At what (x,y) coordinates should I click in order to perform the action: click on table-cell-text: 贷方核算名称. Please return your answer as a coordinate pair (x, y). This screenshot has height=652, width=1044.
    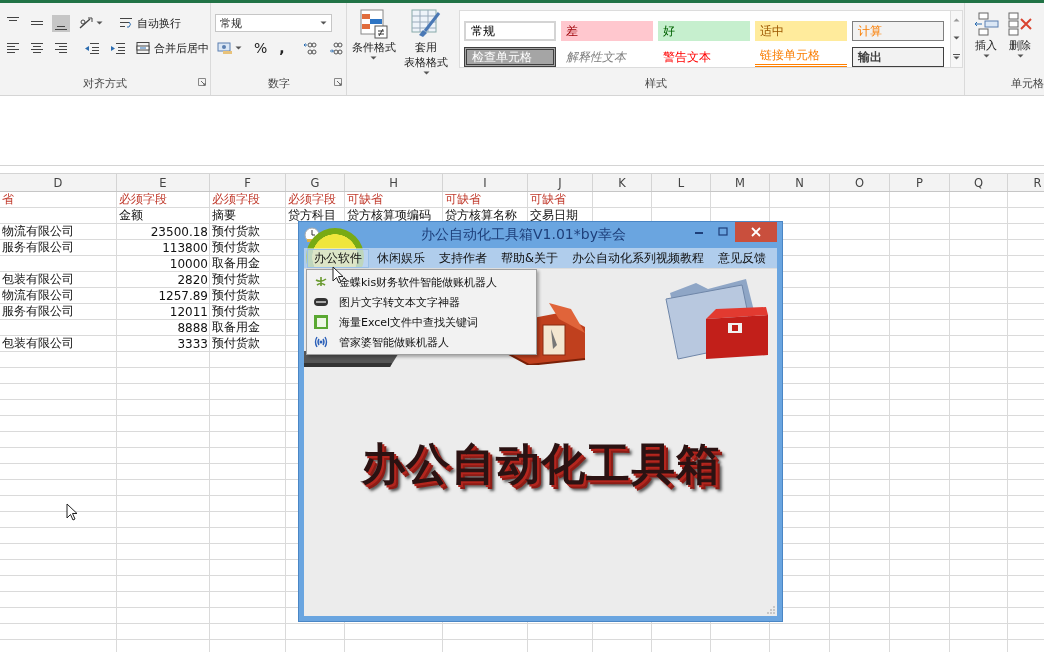
    Looking at the image, I should click on (481, 216).